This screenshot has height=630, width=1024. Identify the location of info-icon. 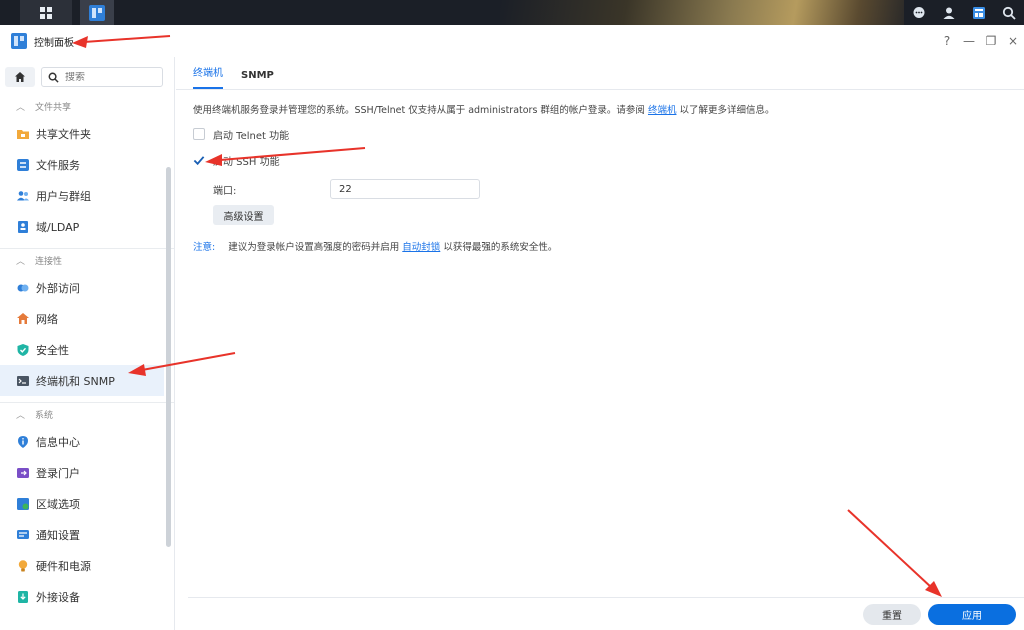
(23, 442).